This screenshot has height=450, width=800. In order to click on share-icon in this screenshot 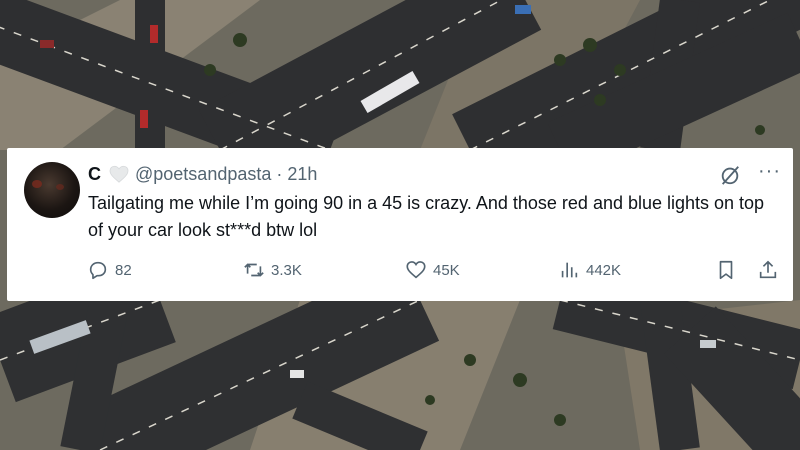, I will do `click(768, 269)`.